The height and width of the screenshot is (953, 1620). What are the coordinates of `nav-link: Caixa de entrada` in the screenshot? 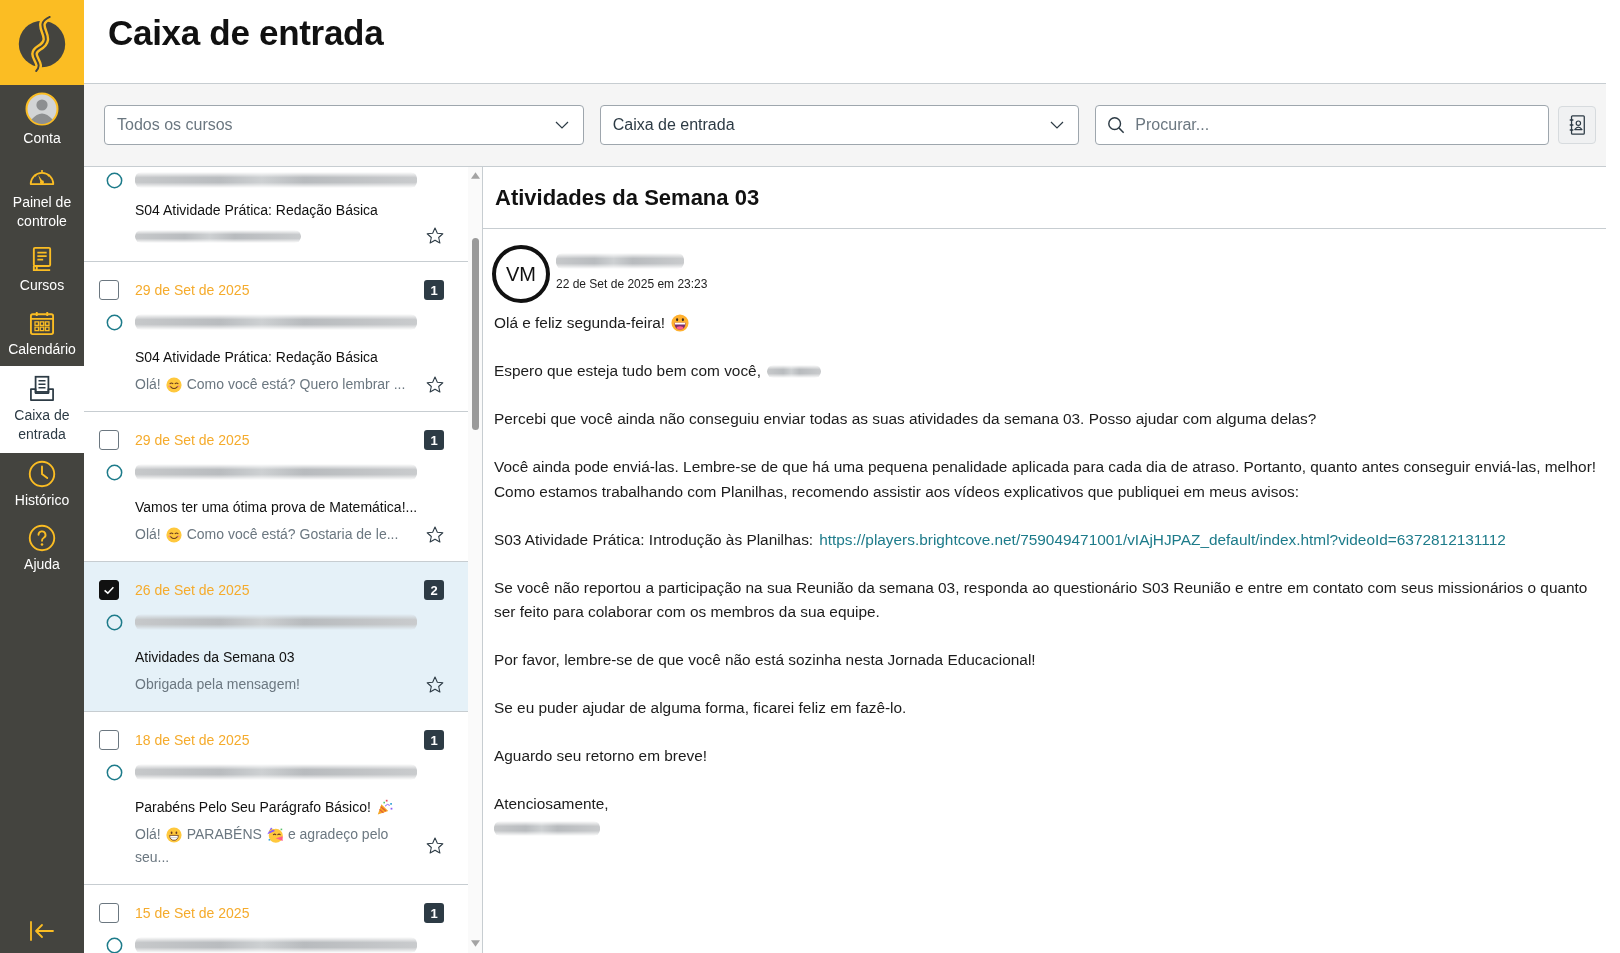 It's located at (42, 409).